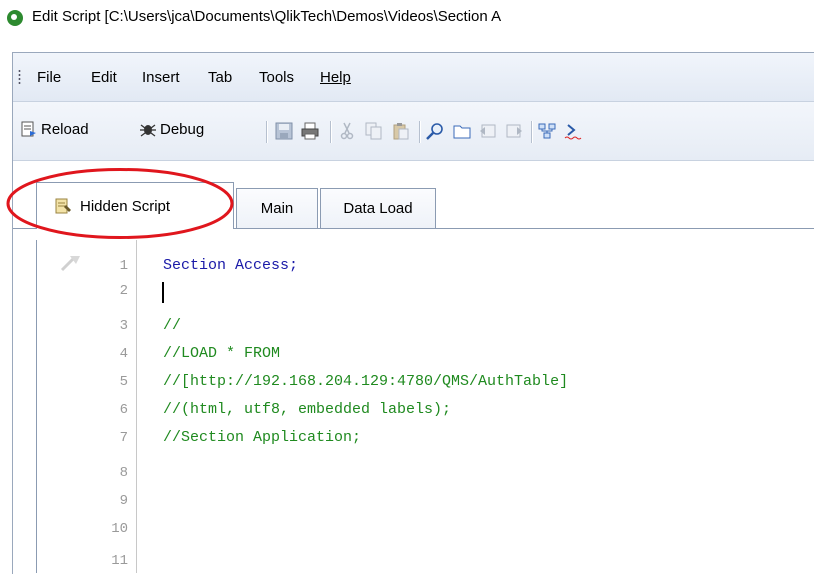 This screenshot has height=574, width=814. I want to click on reload-icon, so click(29, 129).